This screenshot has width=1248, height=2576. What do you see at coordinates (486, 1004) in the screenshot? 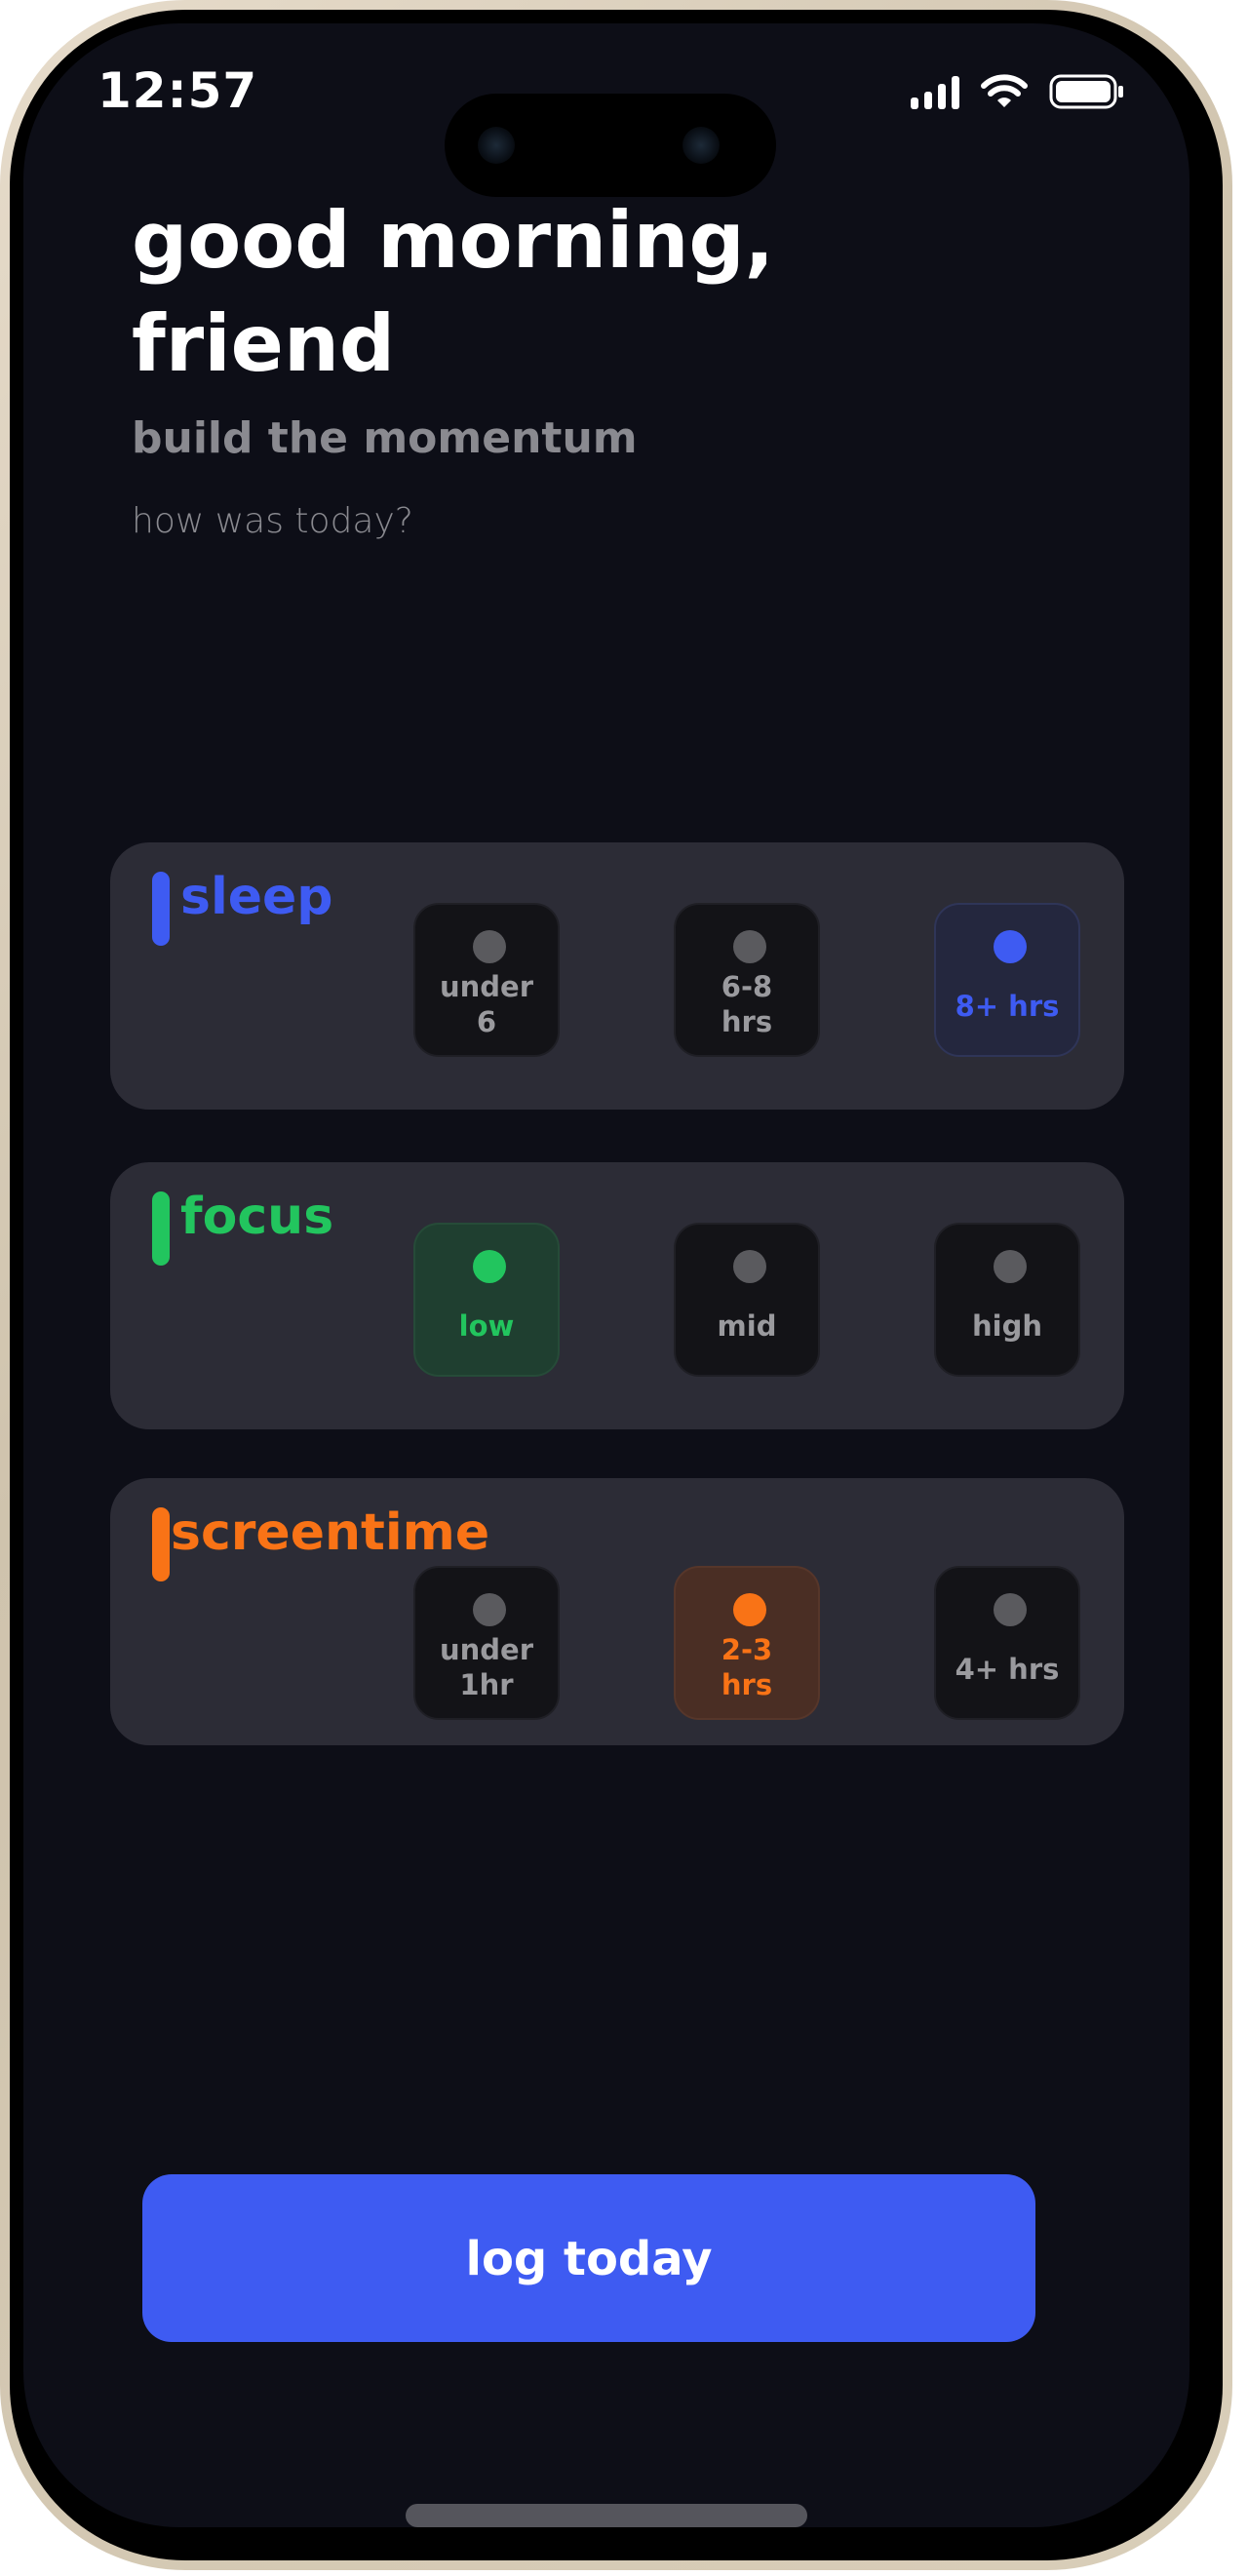
I see `option-label: under 6` at bounding box center [486, 1004].